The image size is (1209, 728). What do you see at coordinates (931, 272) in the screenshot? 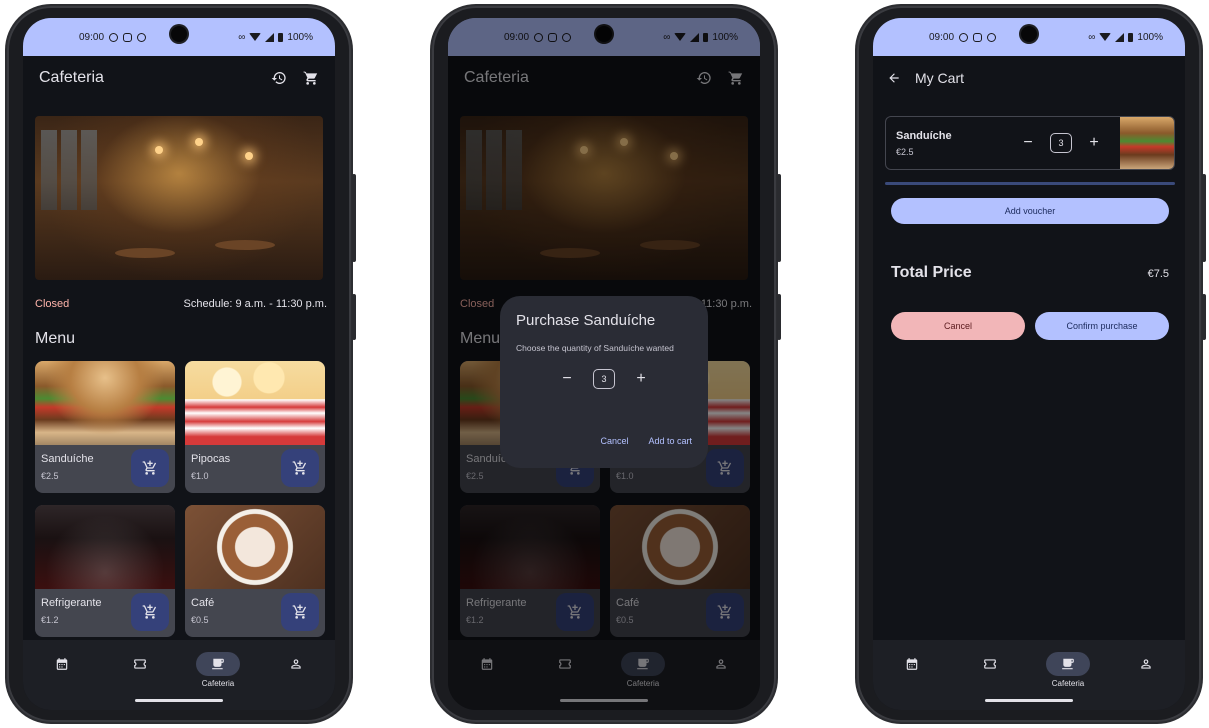
I see `total-label: Total Price` at bounding box center [931, 272].